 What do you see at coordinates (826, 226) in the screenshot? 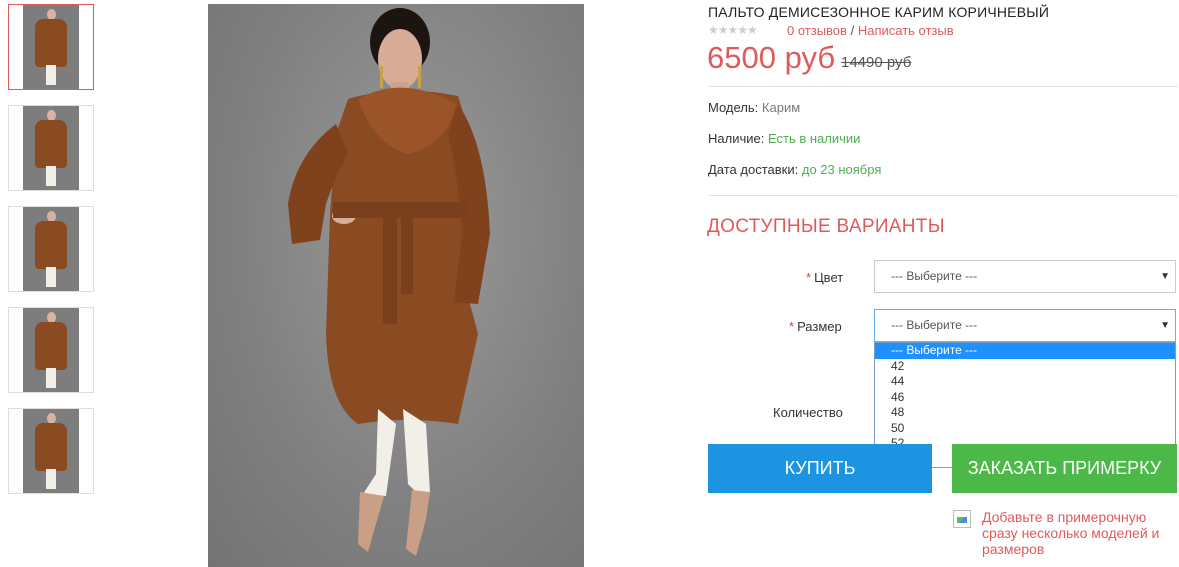
I see `options-title: ДОСТУПНЫЕ ВАРИАНТЫ` at bounding box center [826, 226].